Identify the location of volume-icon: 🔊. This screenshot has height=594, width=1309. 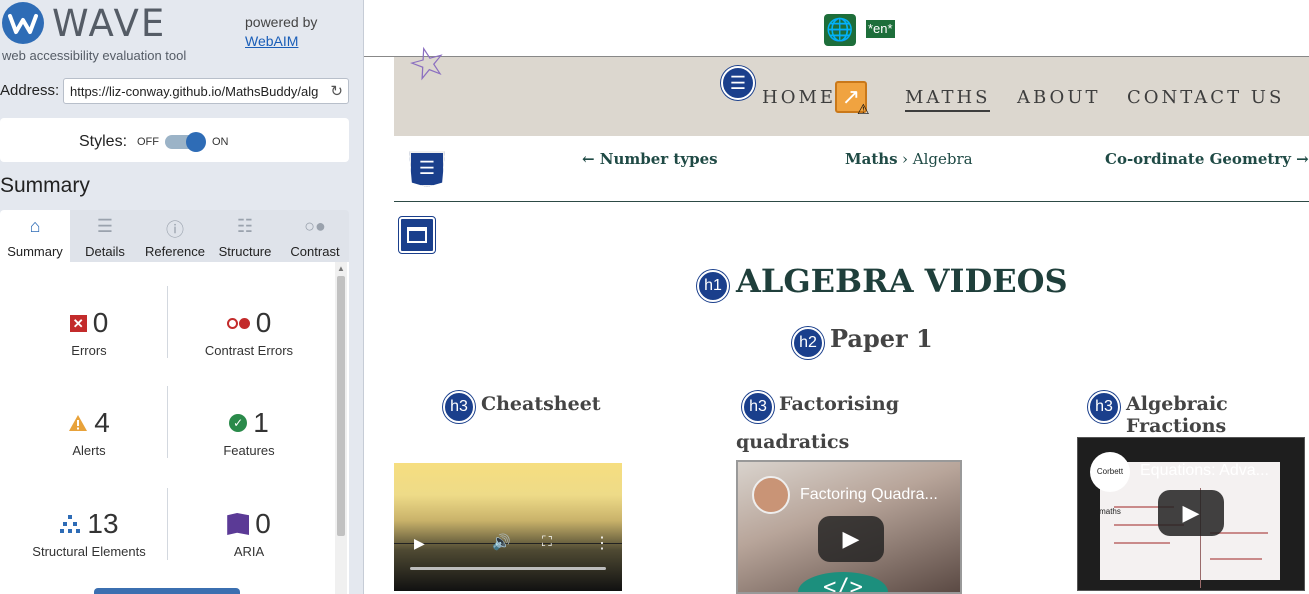
(501, 542).